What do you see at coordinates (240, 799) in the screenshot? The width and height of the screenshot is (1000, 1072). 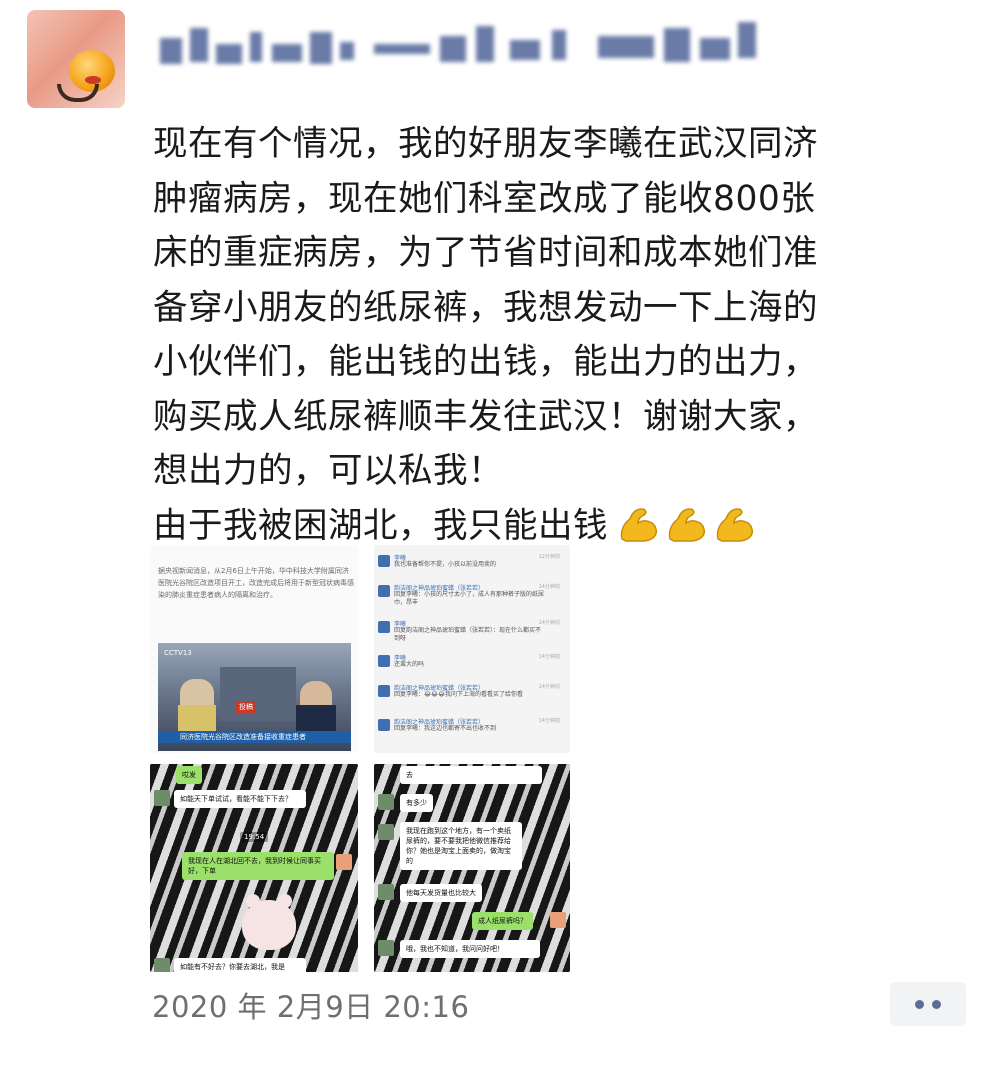 I see `chat-message: 如能天下单试试，看能不能下下去？` at bounding box center [240, 799].